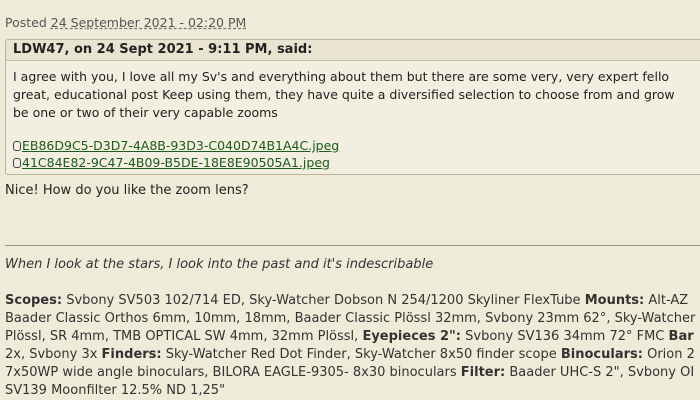 This screenshot has height=400, width=700. What do you see at coordinates (352, 245) in the screenshot?
I see `signature-divider` at bounding box center [352, 245].